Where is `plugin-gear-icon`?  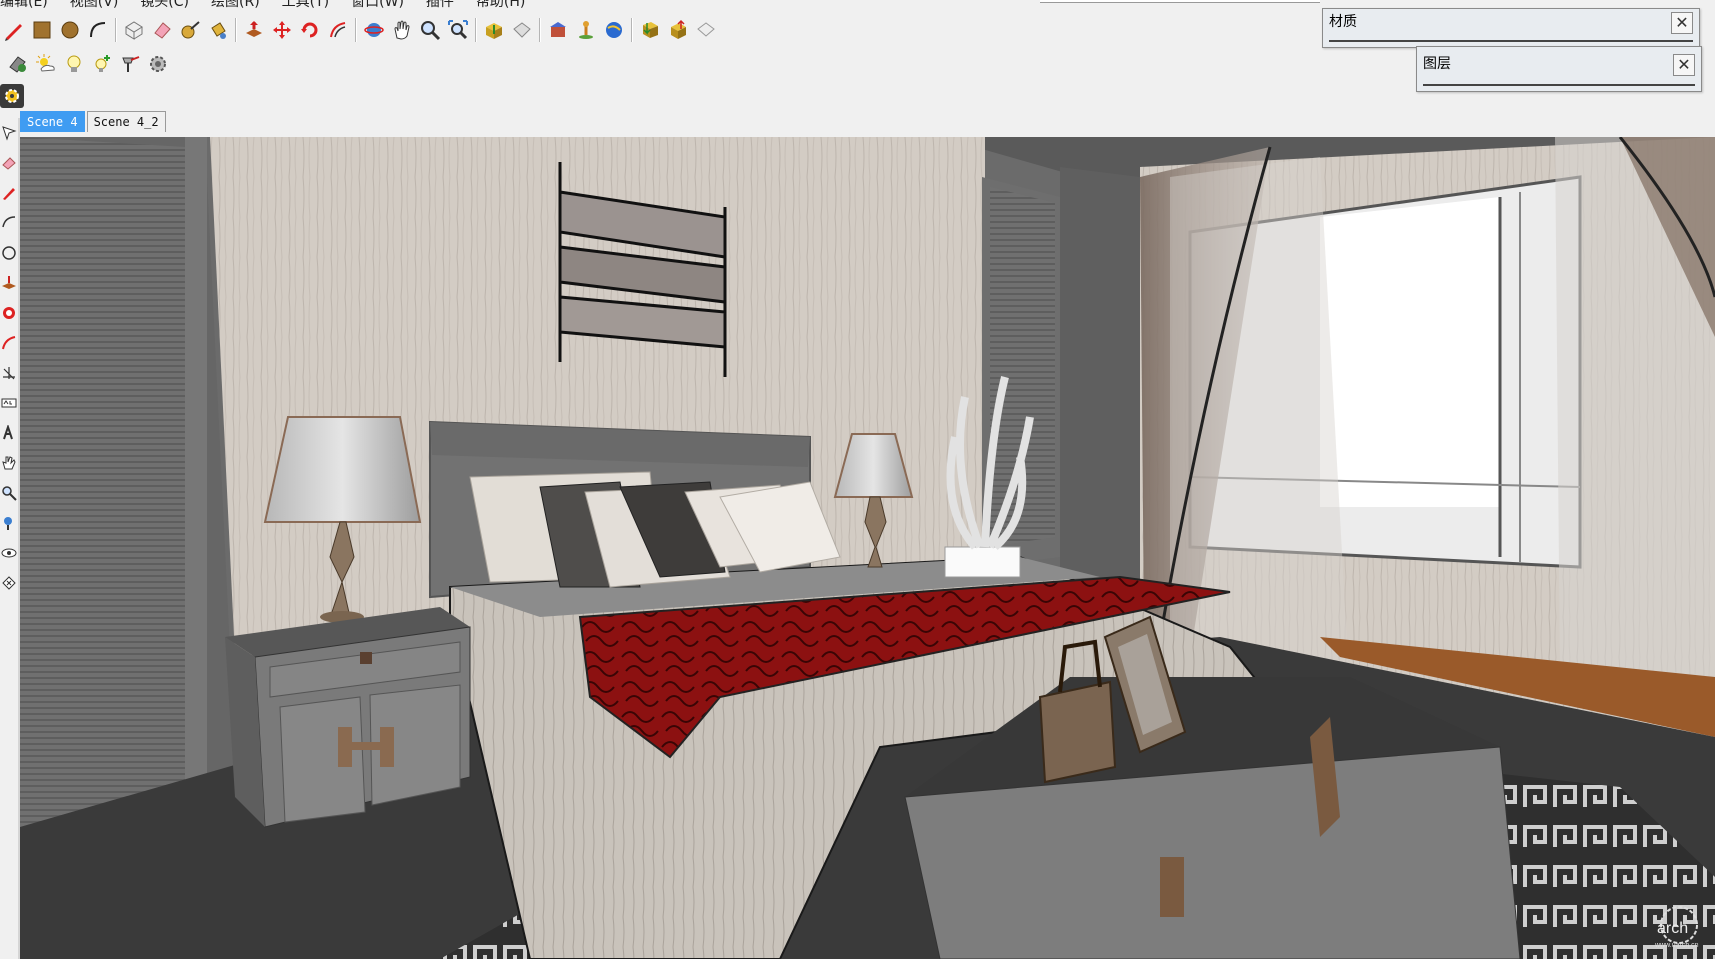 plugin-gear-icon is located at coordinates (12, 96).